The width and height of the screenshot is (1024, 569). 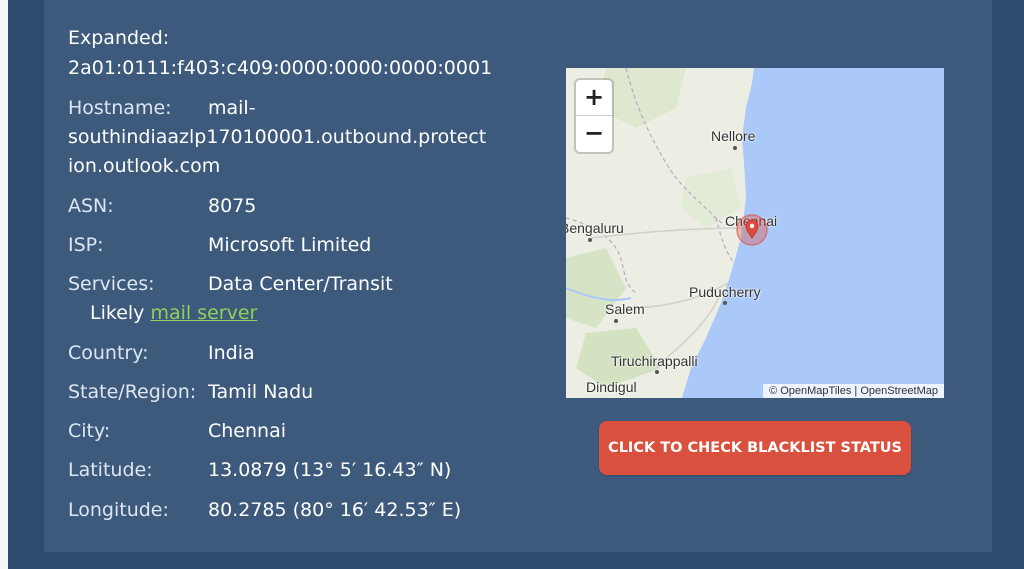 I want to click on map-dot-salem, so click(x=616, y=321).